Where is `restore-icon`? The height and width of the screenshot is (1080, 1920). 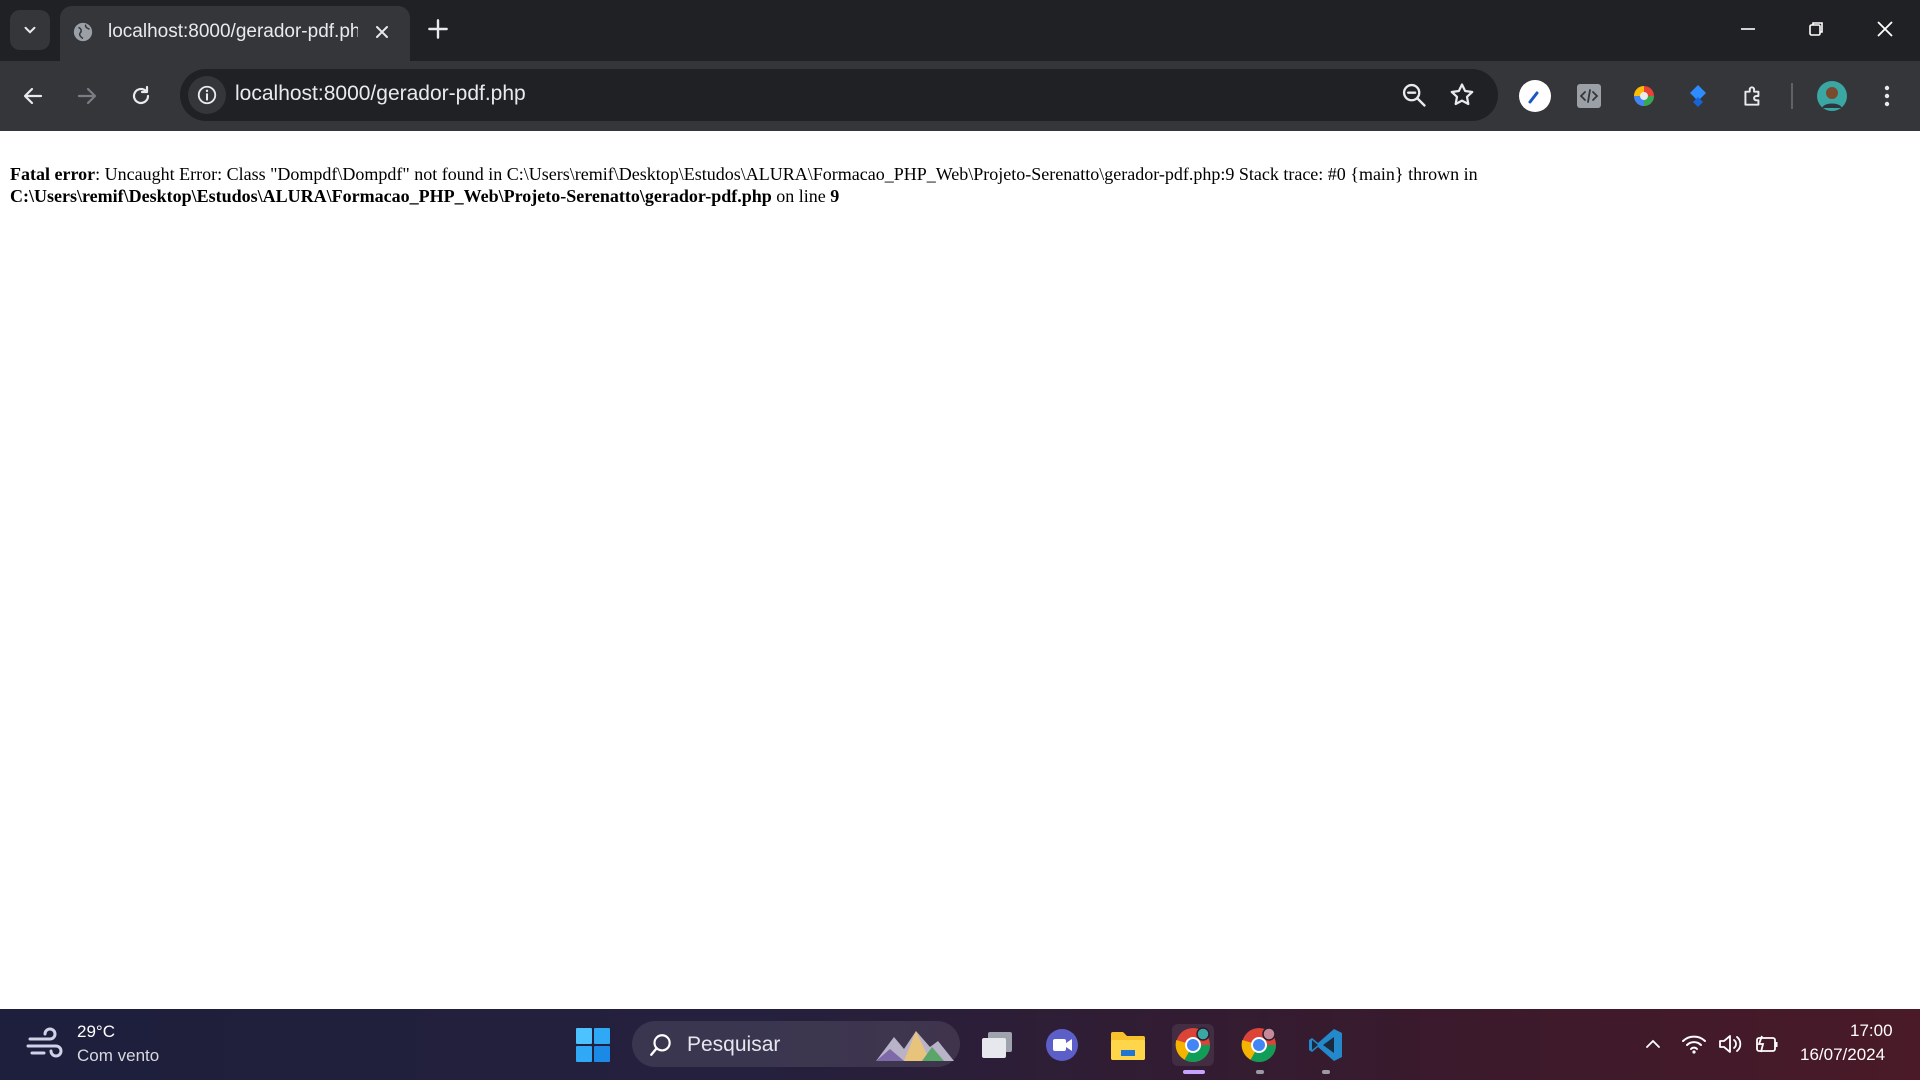 restore-icon is located at coordinates (1816, 29).